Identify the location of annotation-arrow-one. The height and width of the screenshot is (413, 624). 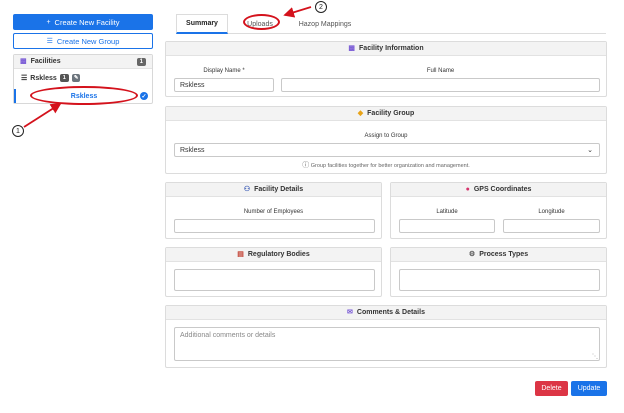
(42, 115).